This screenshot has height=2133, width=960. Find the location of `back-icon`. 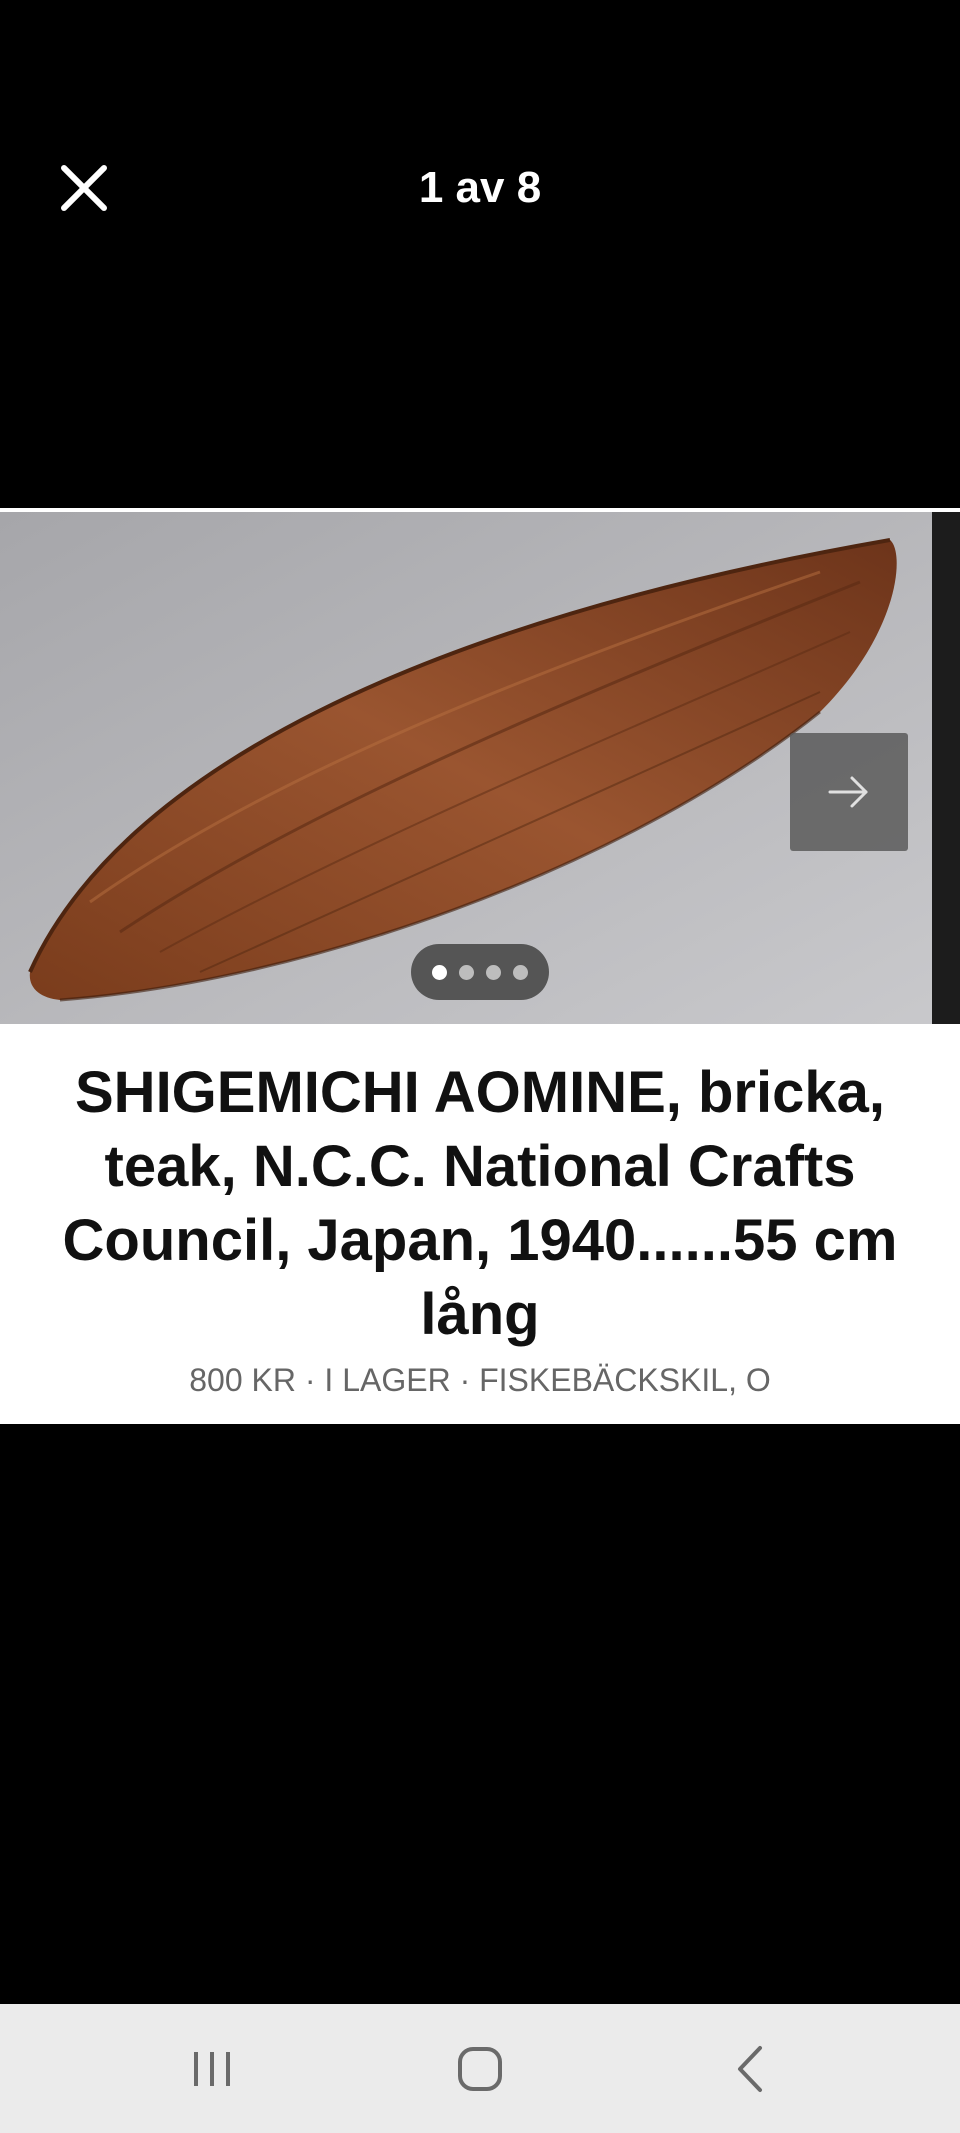

back-icon is located at coordinates (750, 2069).